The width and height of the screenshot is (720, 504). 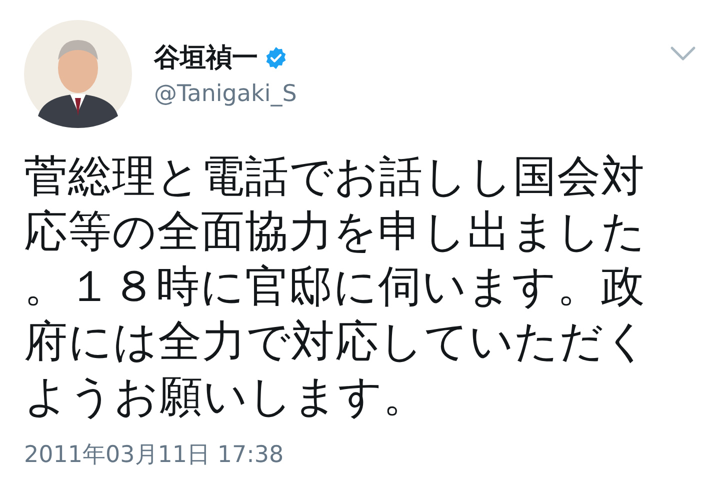 What do you see at coordinates (683, 54) in the screenshot?
I see `chevron-down-icon` at bounding box center [683, 54].